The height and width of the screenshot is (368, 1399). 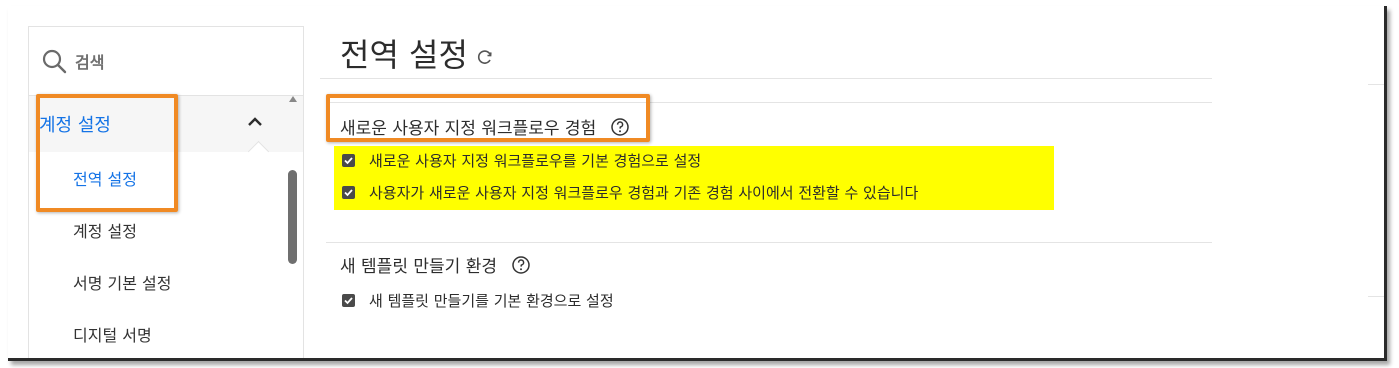 I want to click on option-default-custom-workflow: 새로운 사용자 지정 워크플로우를 기본 경험으로 설정, so click(x=521, y=160).